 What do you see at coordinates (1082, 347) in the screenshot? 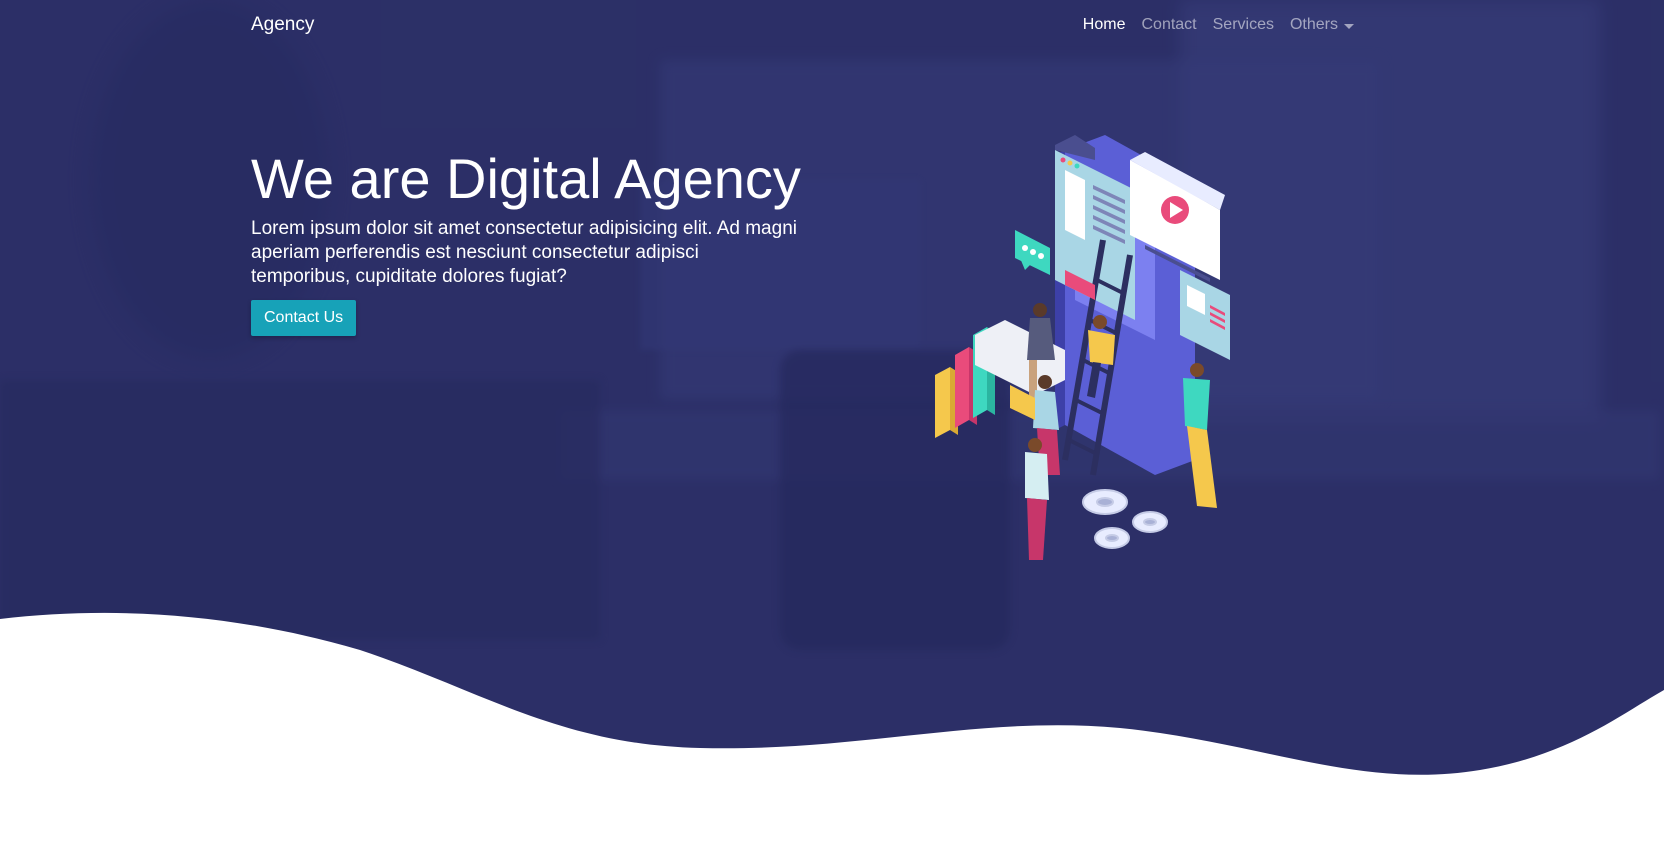
I see `hero-illustration` at bounding box center [1082, 347].